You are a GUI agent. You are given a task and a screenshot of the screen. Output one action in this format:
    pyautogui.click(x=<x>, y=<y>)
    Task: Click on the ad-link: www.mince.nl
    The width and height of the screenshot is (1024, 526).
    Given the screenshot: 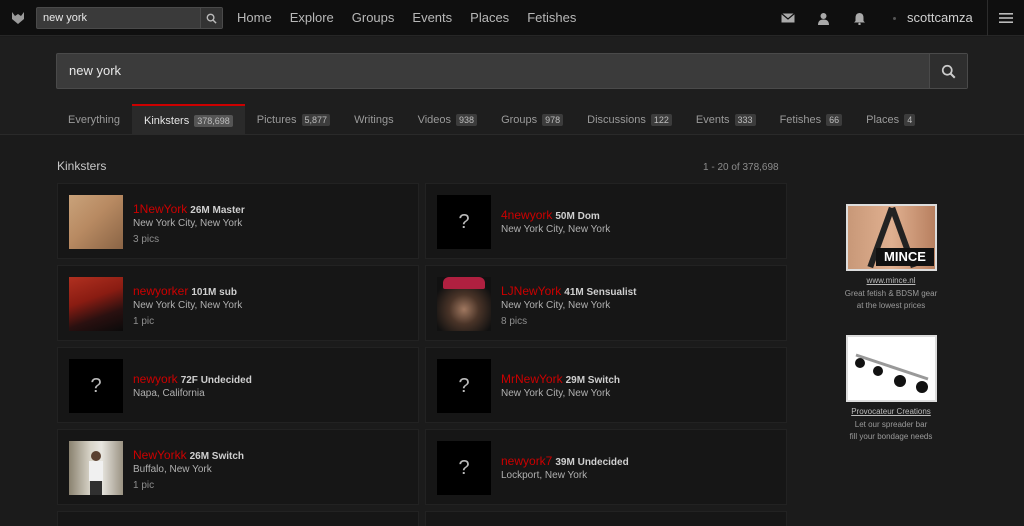 What is the action you would take?
    pyautogui.click(x=891, y=280)
    